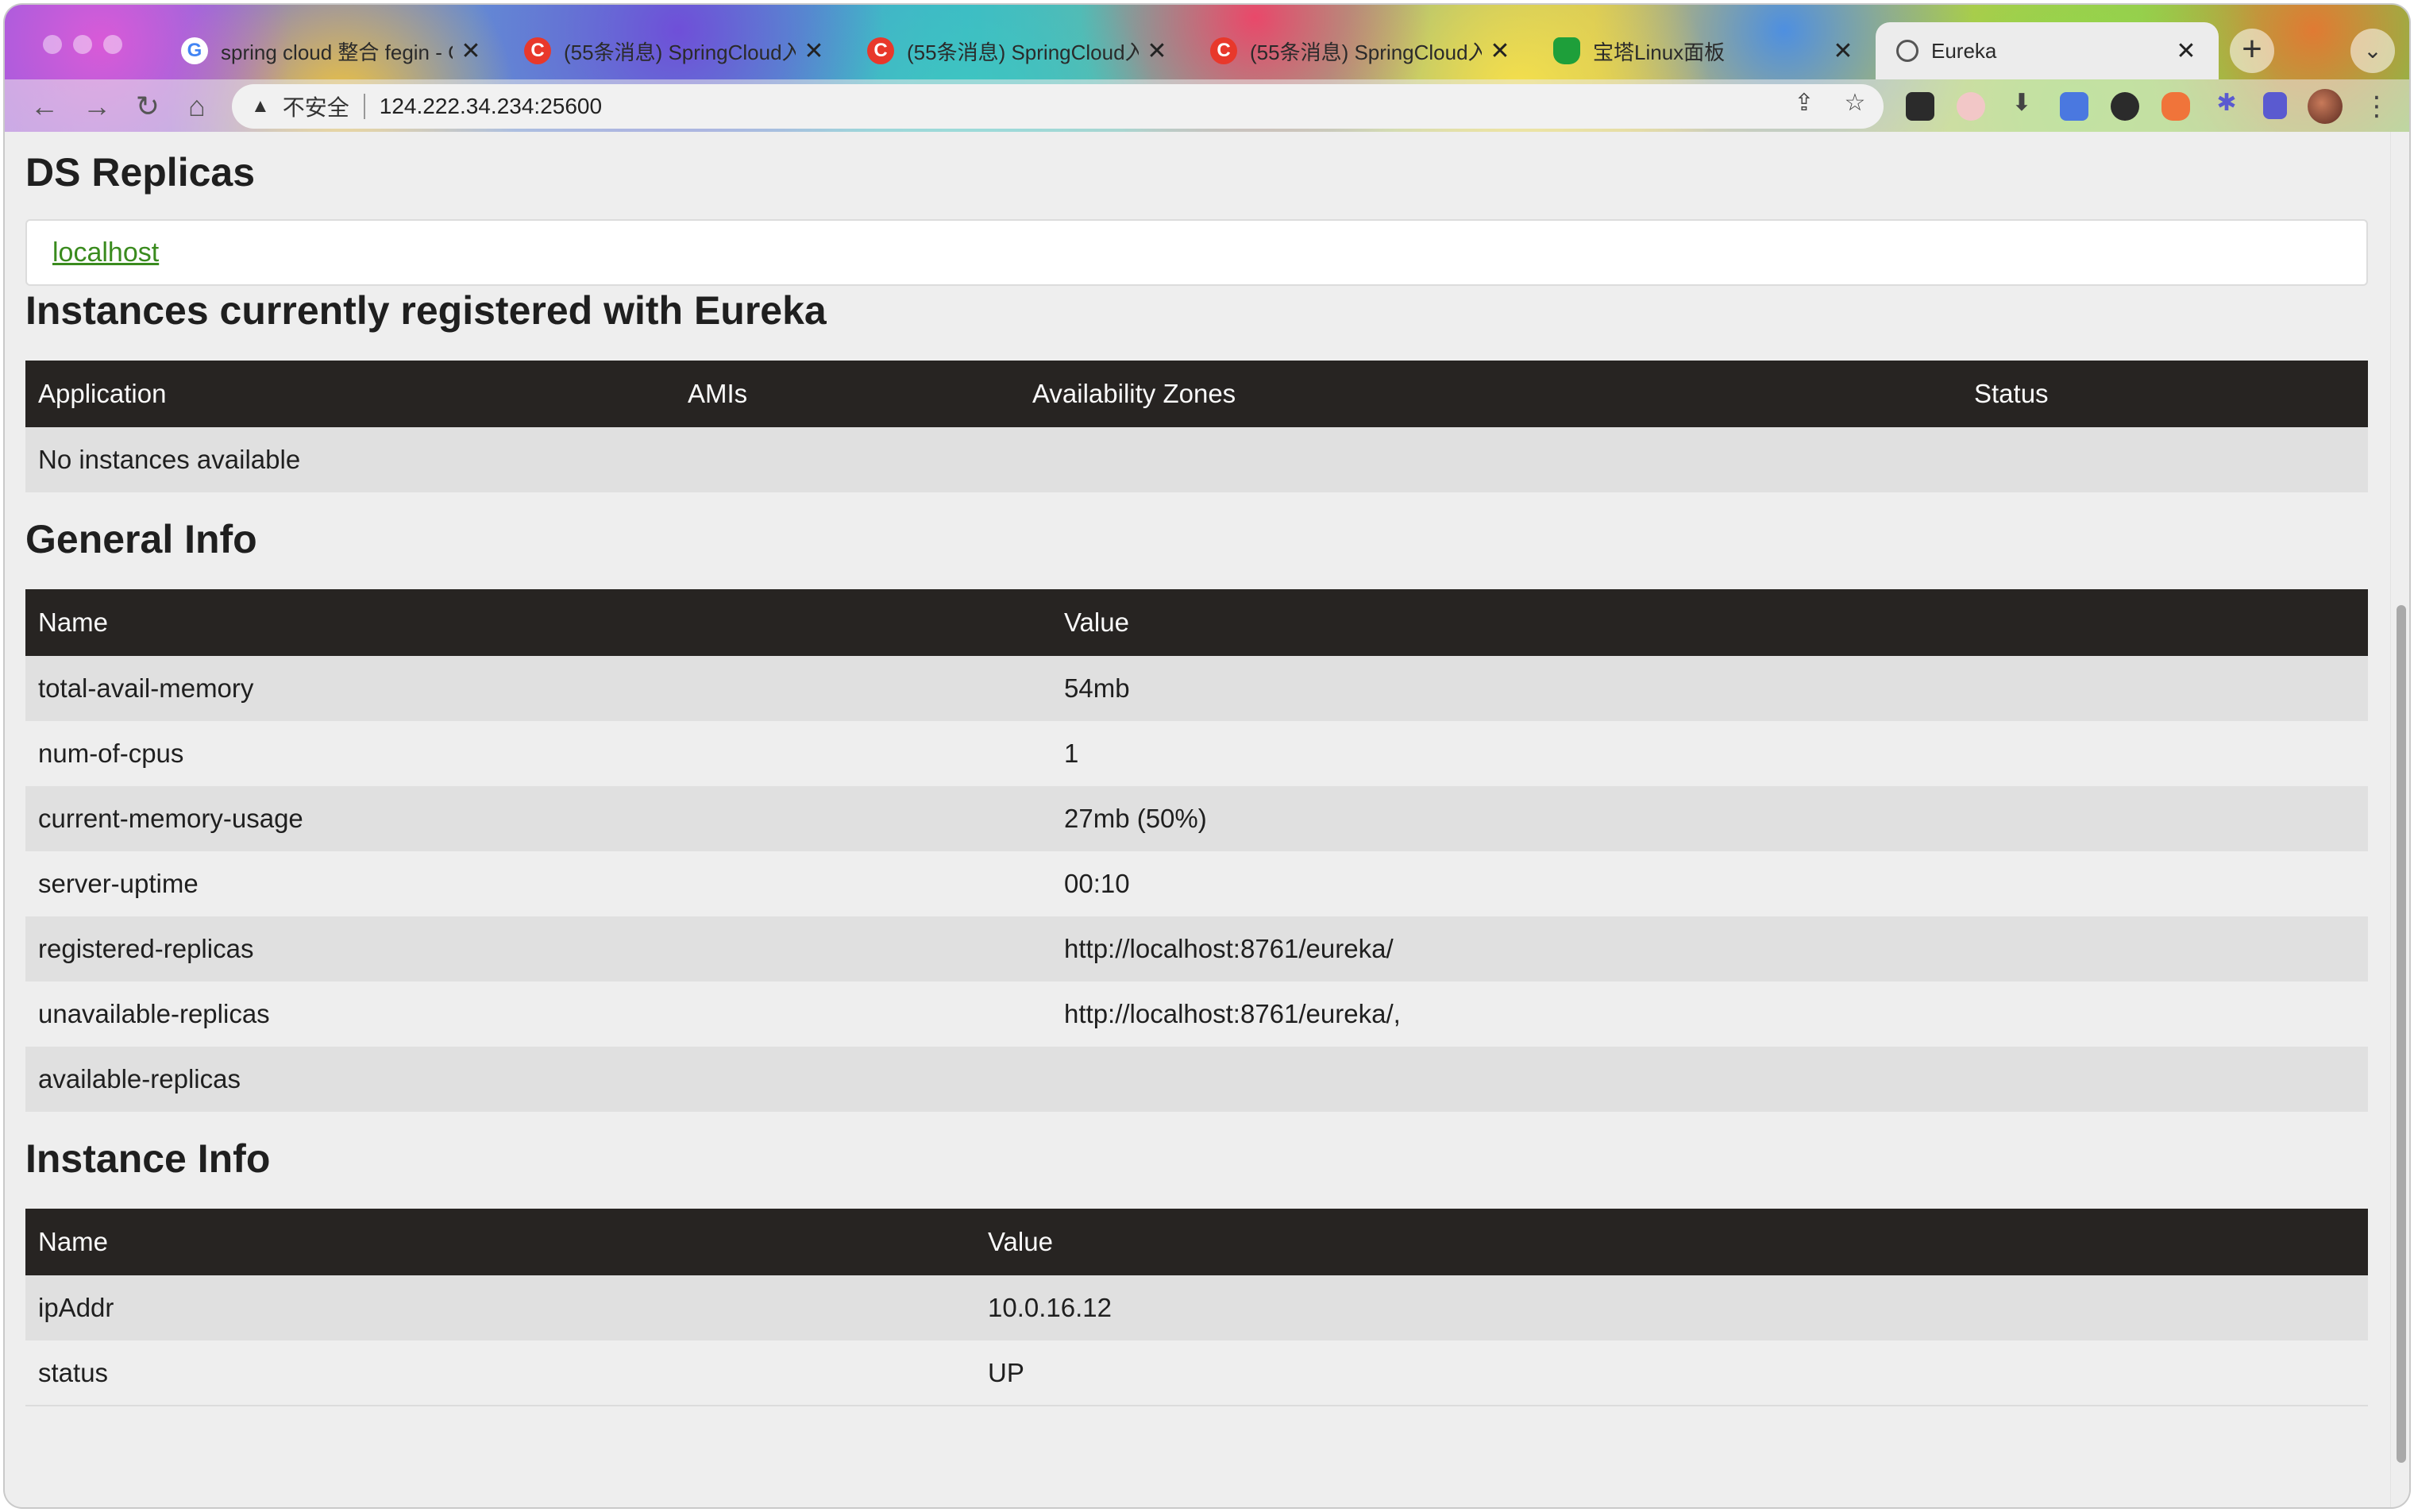  Describe the element at coordinates (1671, 1307) in the screenshot. I see `info-value: 10.0.16.12` at that location.